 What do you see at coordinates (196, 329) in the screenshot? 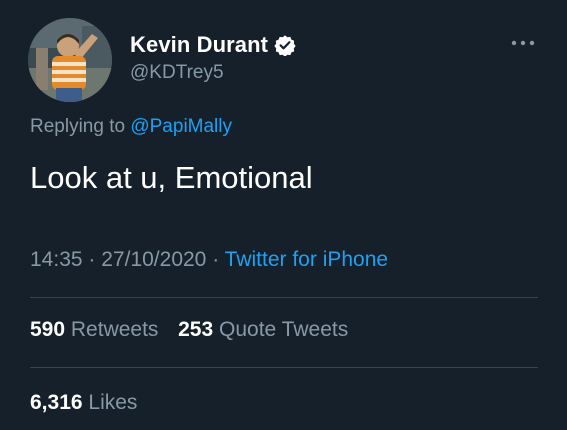
I see `quote-tweets-count: 253` at bounding box center [196, 329].